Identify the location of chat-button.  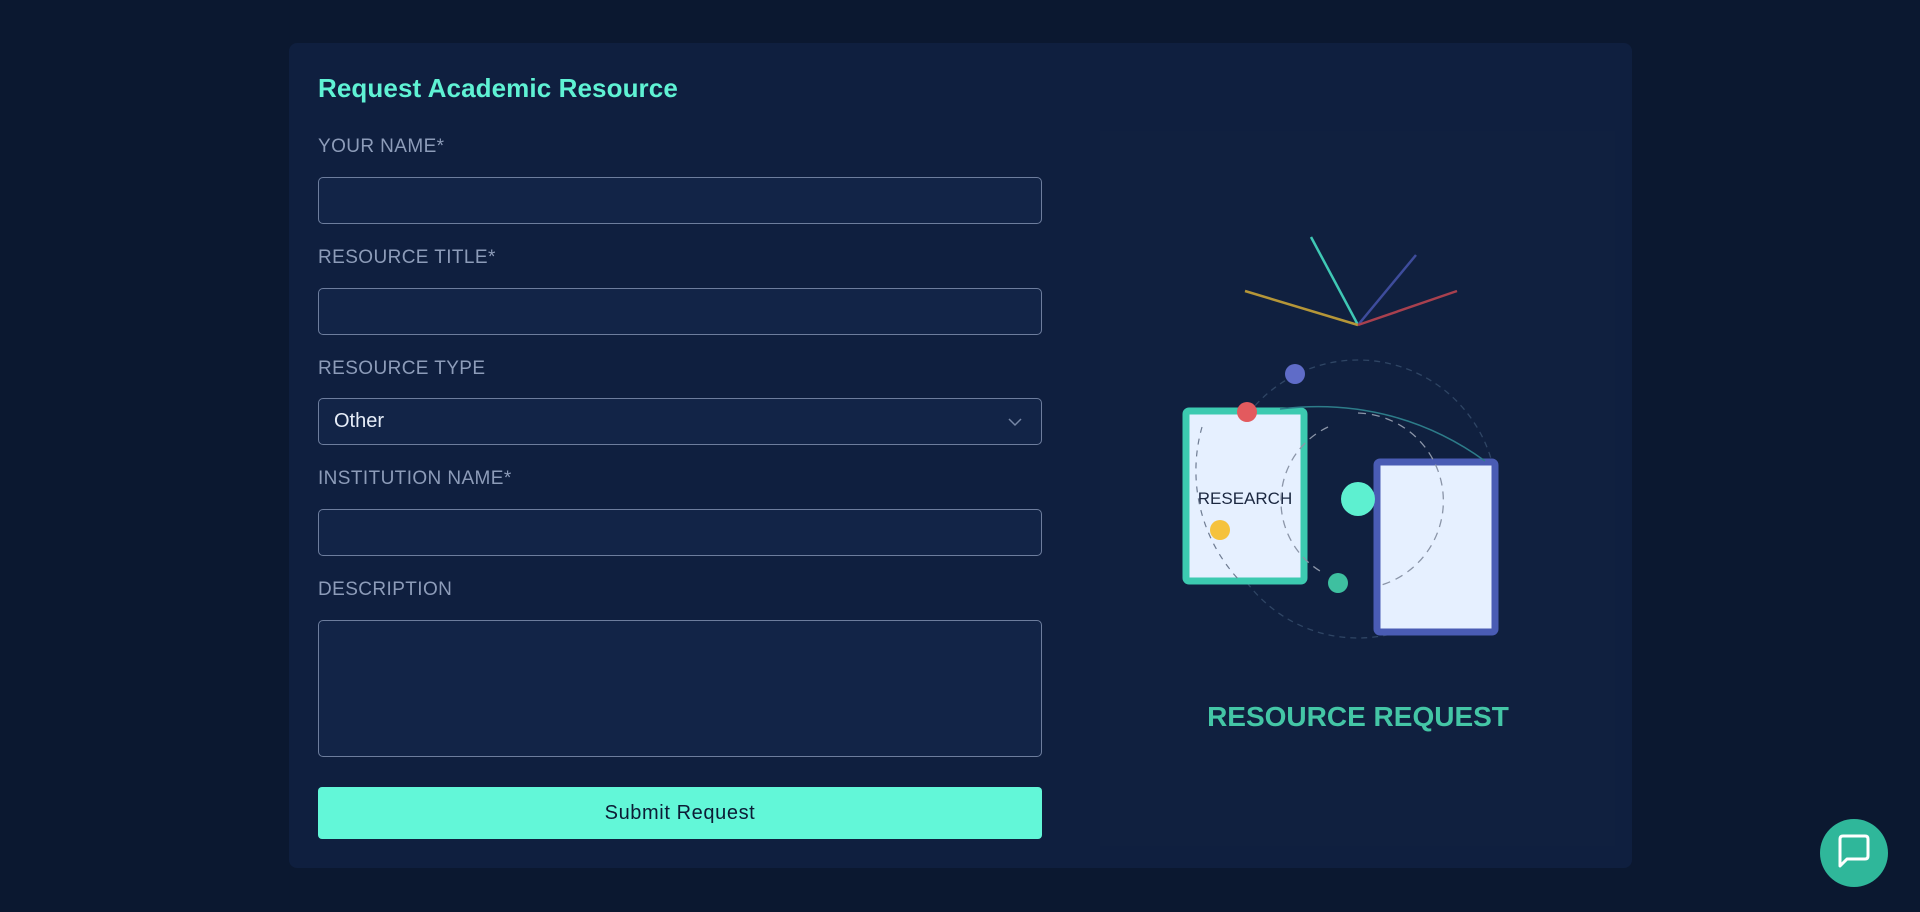
(1854, 853).